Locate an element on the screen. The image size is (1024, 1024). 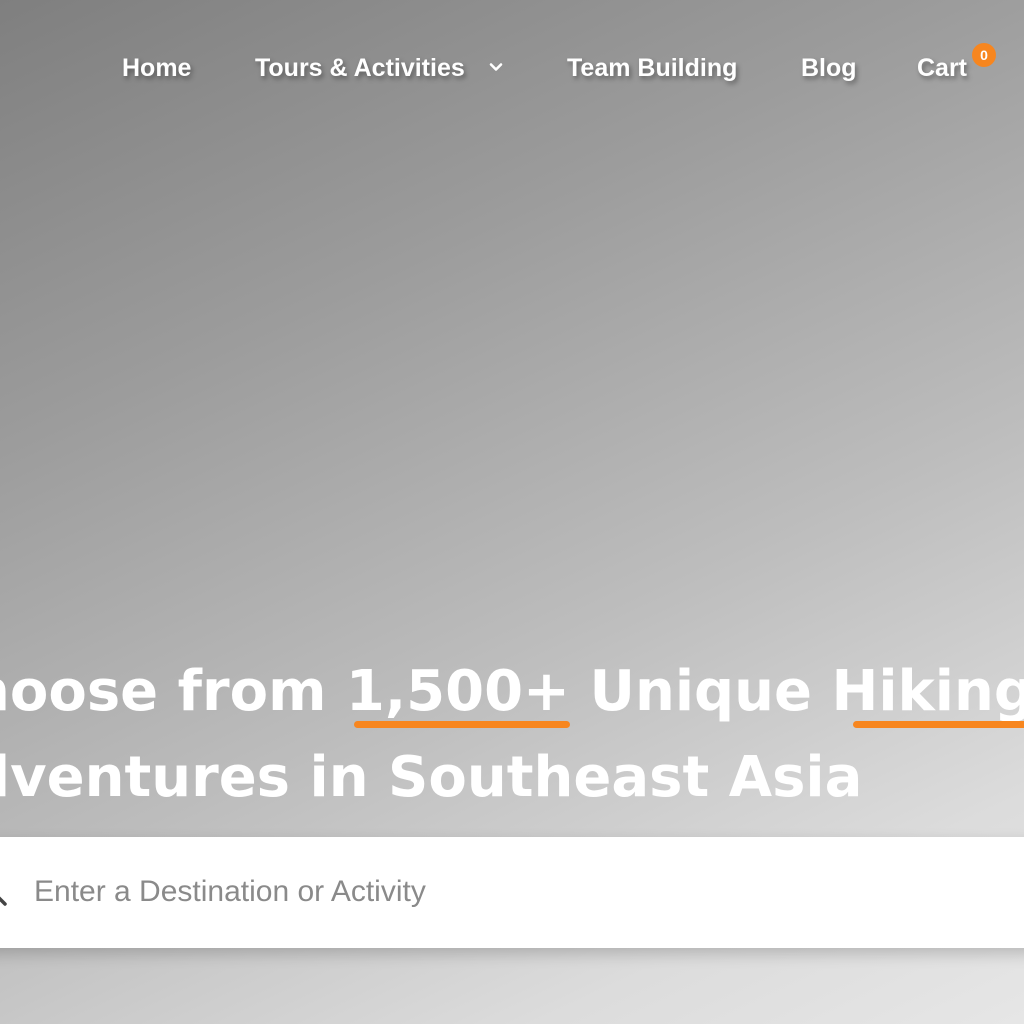
nav-item-home: Home is located at coordinates (156, 68).